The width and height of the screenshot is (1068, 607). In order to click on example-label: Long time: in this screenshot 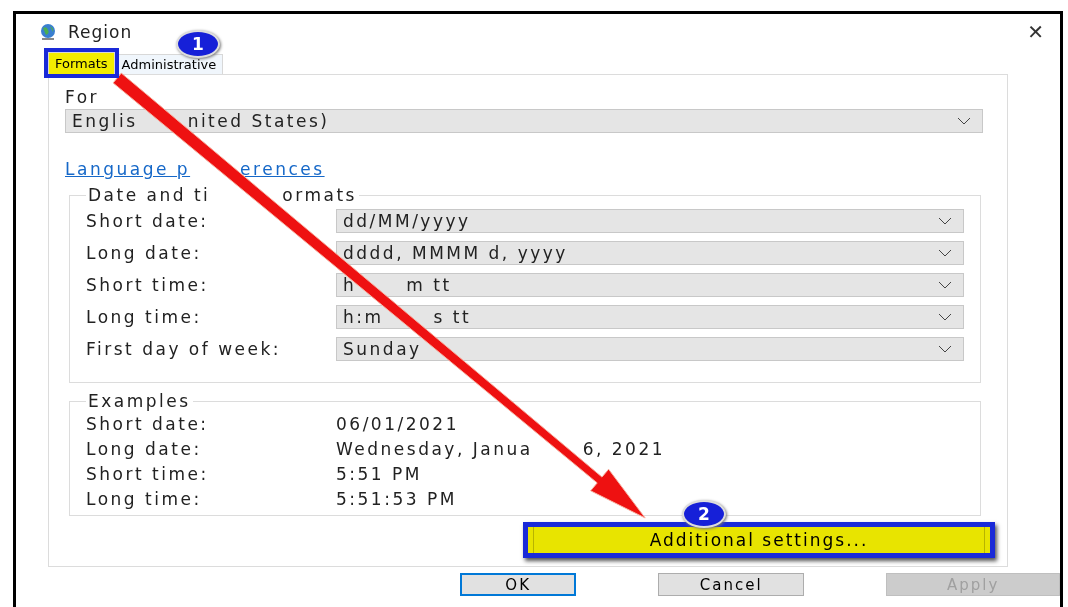, I will do `click(144, 498)`.